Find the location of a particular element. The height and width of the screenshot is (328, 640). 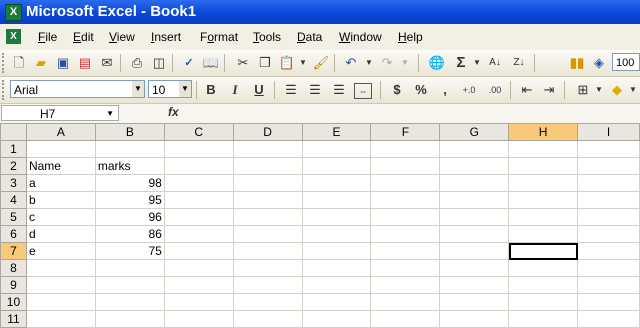

chart-wizard-icon: ▮▮ is located at coordinates (577, 63).